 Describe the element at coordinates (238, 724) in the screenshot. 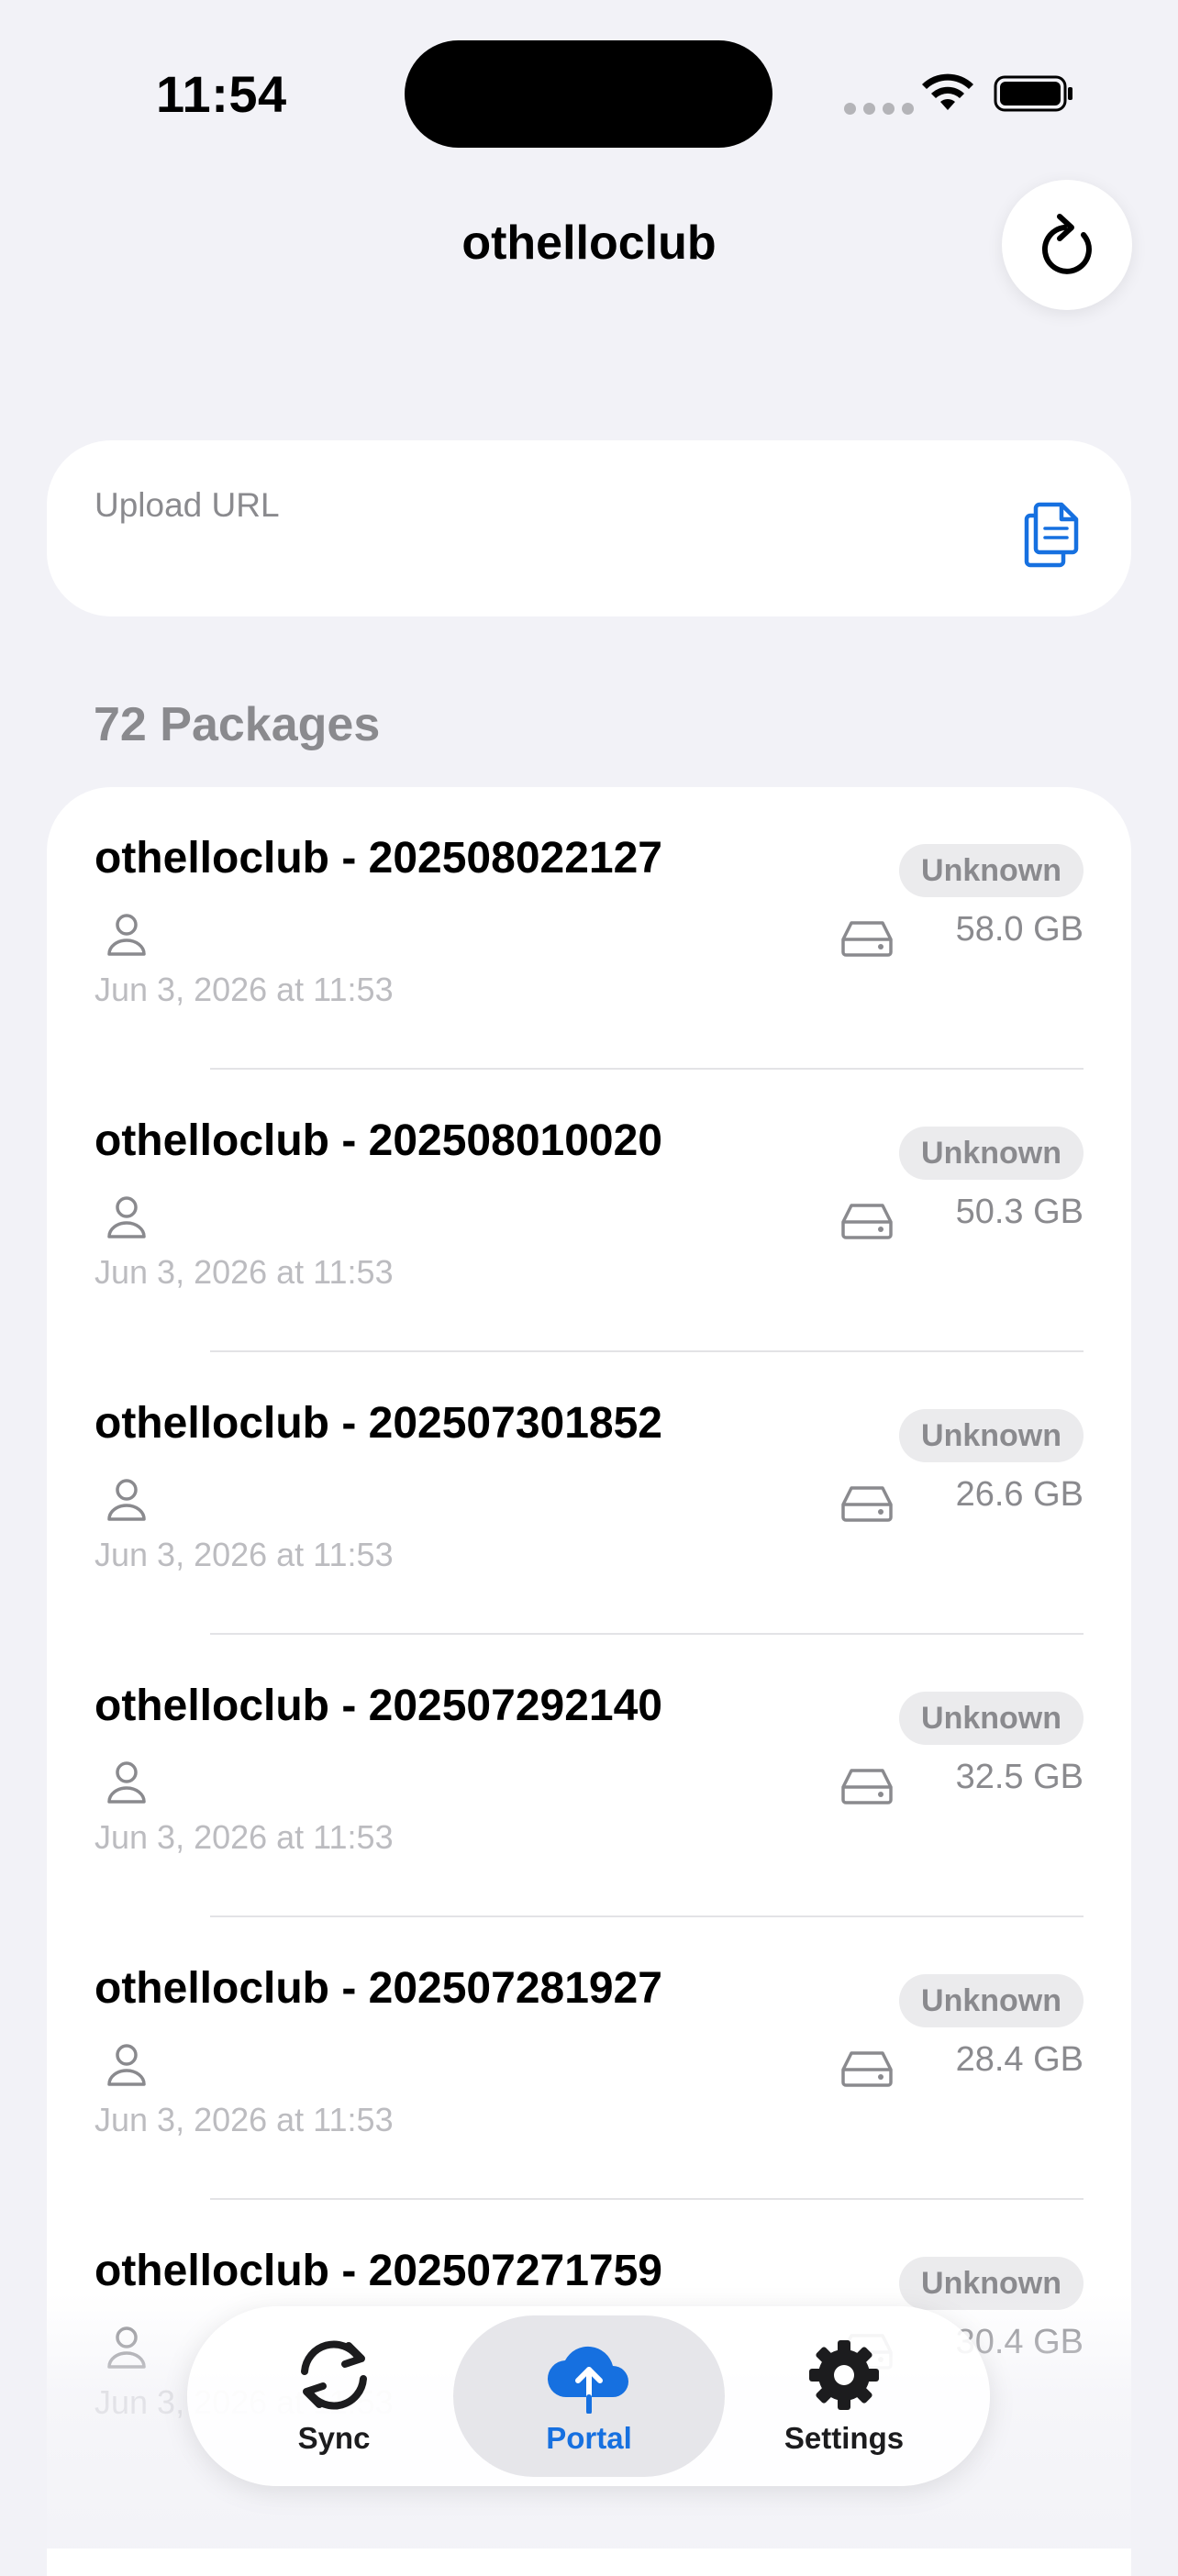

I see `packages-count-heading: 72 Packages` at that location.